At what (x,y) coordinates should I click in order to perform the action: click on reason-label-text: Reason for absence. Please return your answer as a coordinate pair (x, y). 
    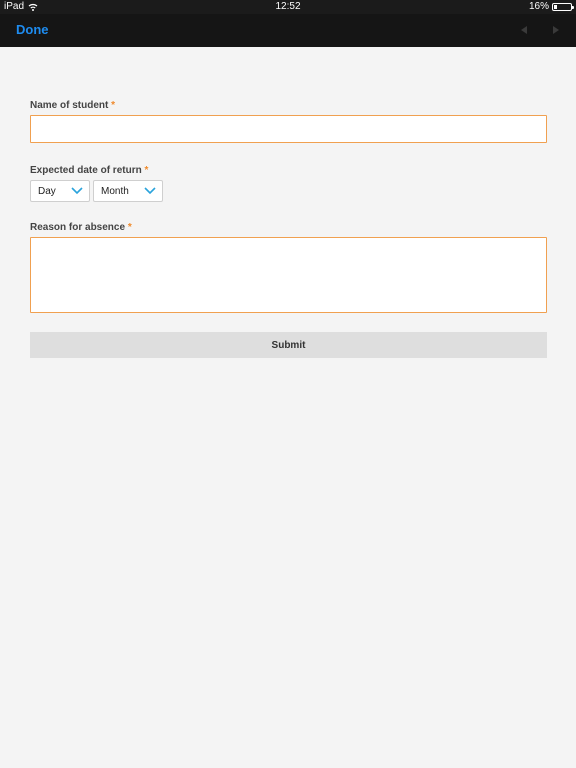
    Looking at the image, I should click on (78, 227).